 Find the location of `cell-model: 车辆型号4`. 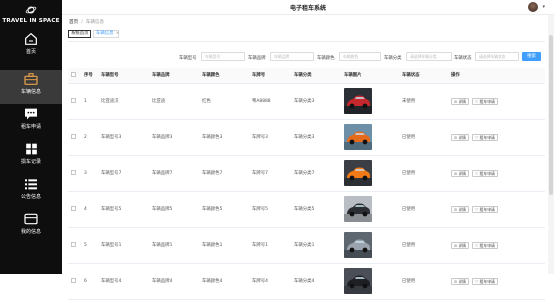

cell-model: 车辆型号4 is located at coordinates (126, 281).